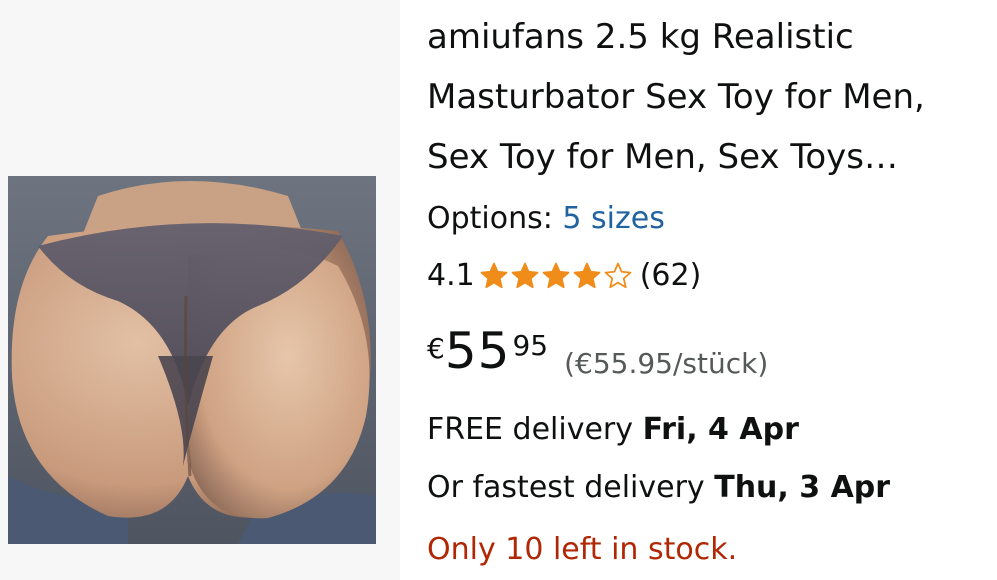 This screenshot has height=580, width=997. What do you see at coordinates (720, 429) in the screenshot?
I see `delivery-date: Fri, 4 Apr` at bounding box center [720, 429].